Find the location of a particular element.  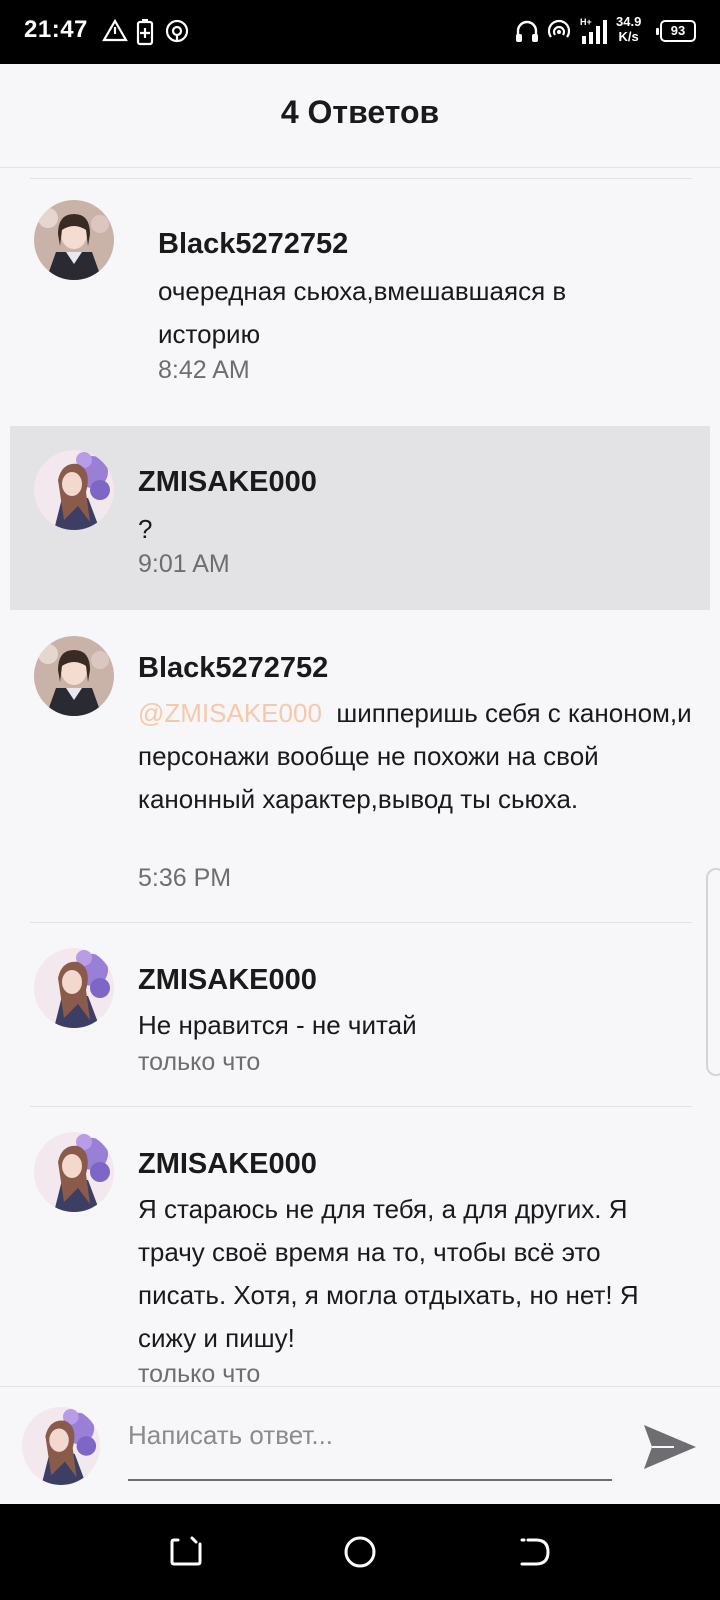

battery-saver-icon is located at coordinates (145, 32).